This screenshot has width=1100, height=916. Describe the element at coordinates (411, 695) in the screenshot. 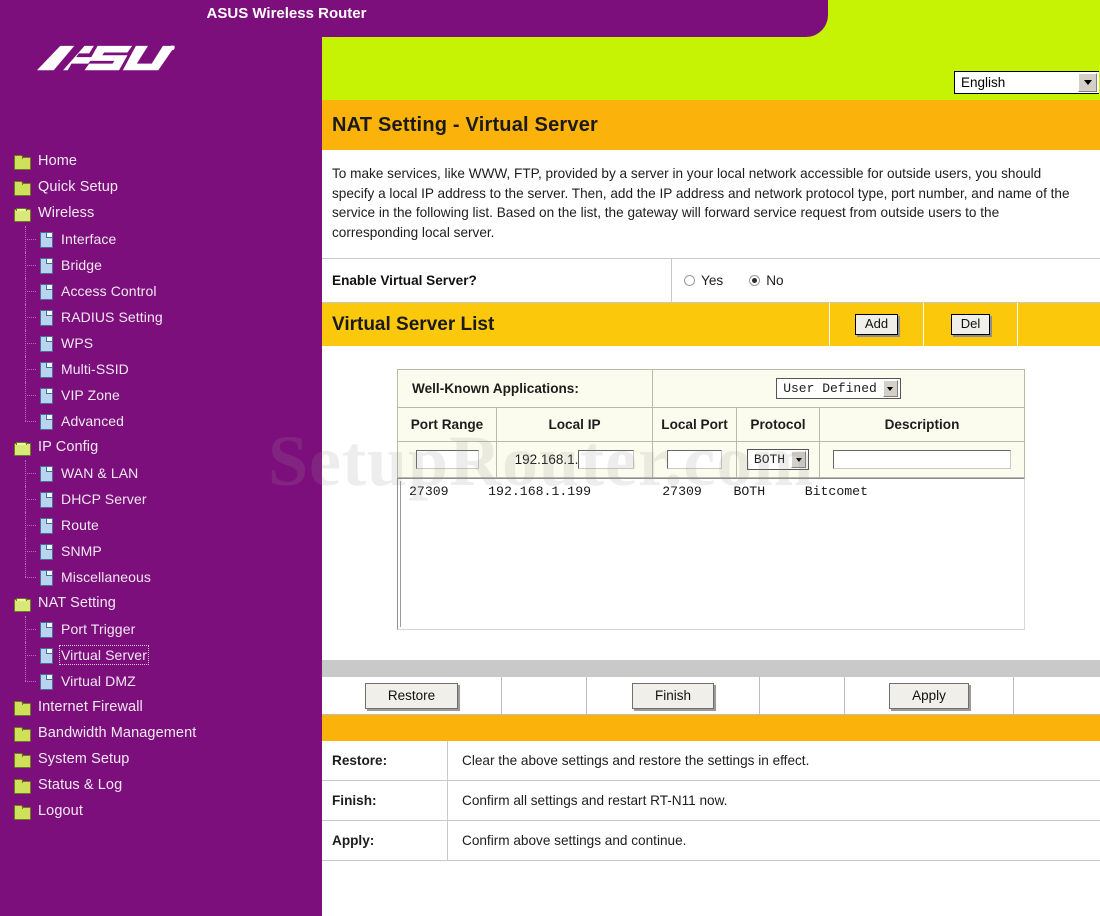

I see `restore-button: Restore` at that location.